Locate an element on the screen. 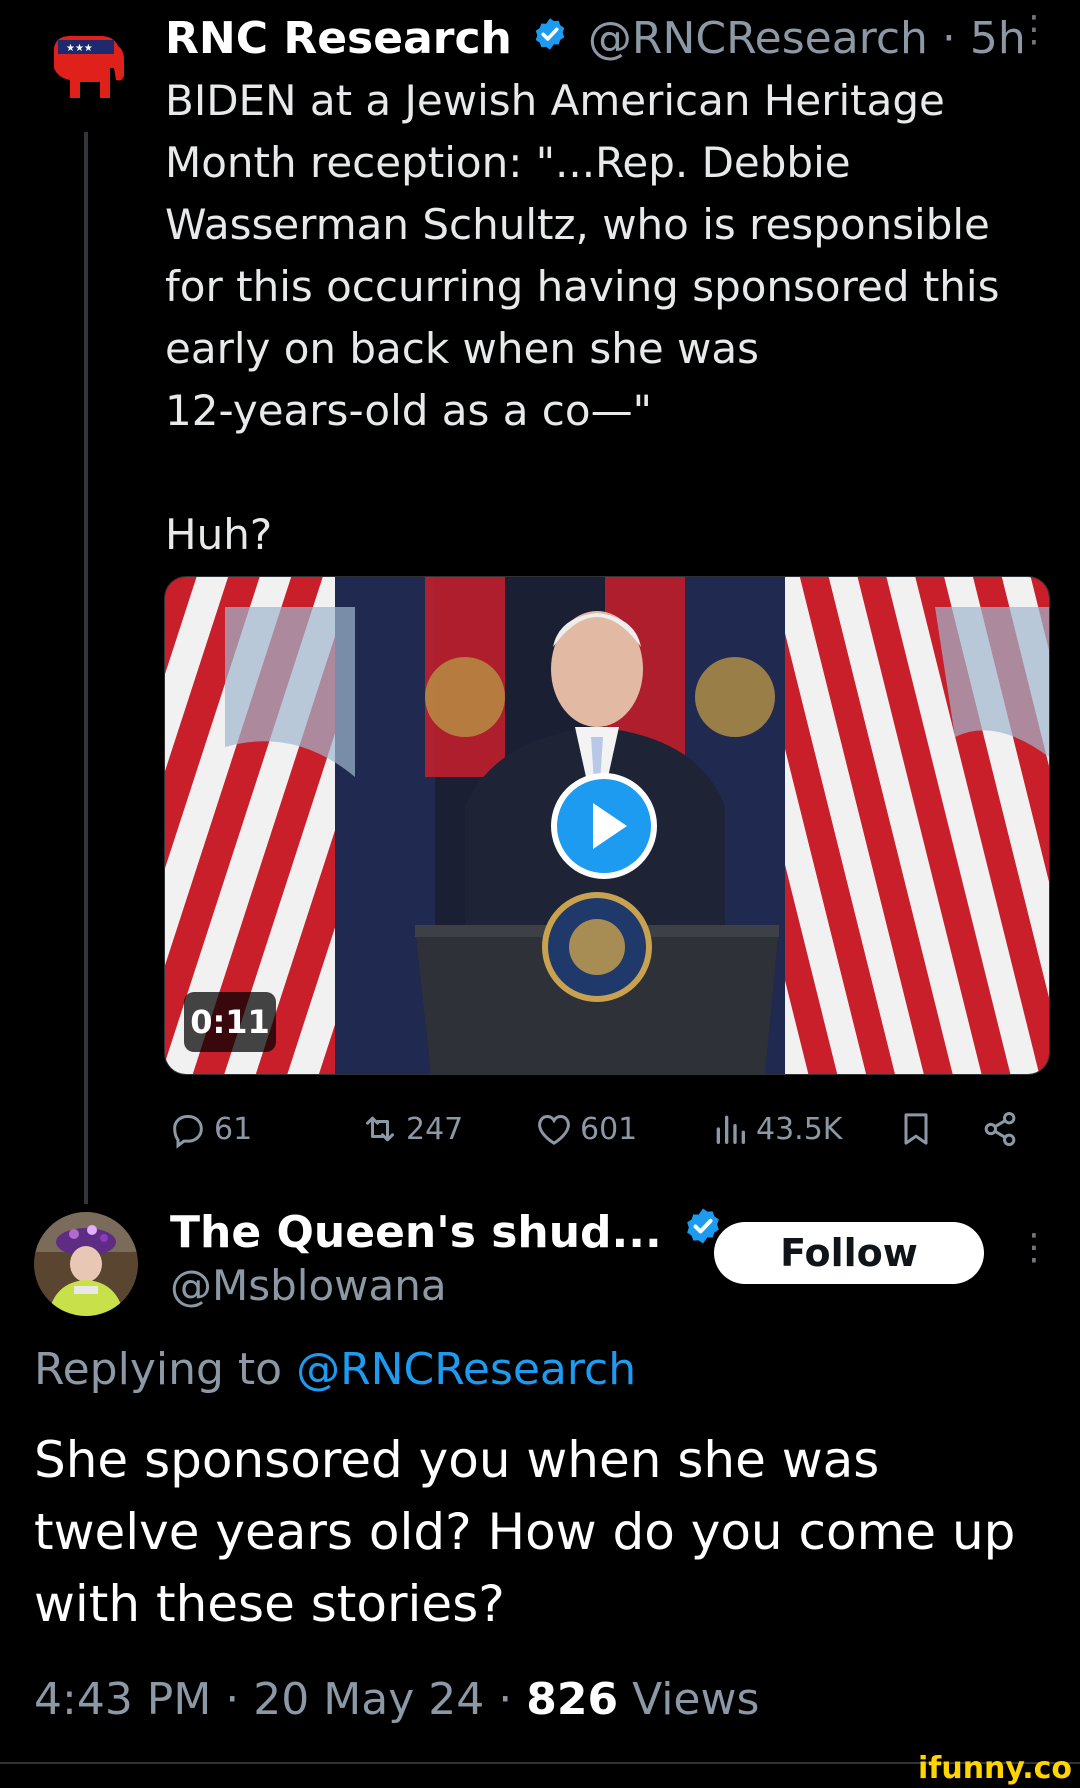 Image resolution: width=1080 pixels, height=1788 pixels. ifunny-watermark: ifunny.co is located at coordinates (995, 1768).